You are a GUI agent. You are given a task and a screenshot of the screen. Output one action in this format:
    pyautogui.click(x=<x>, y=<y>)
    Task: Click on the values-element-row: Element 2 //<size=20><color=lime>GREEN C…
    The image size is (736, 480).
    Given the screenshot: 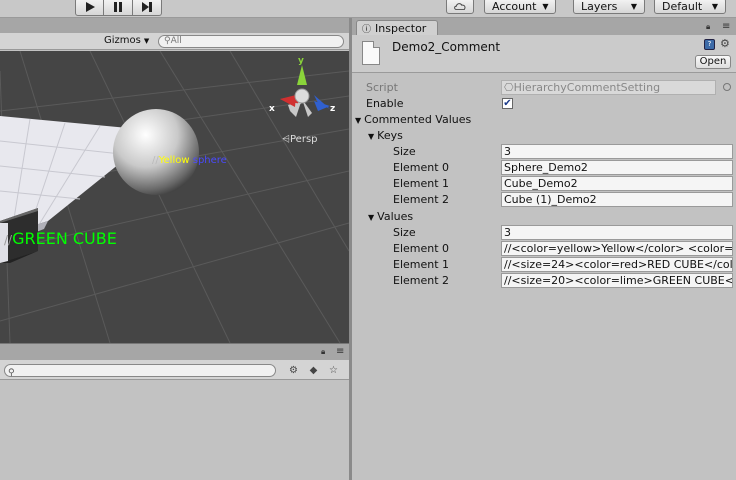 What is the action you would take?
    pyautogui.click(x=544, y=281)
    